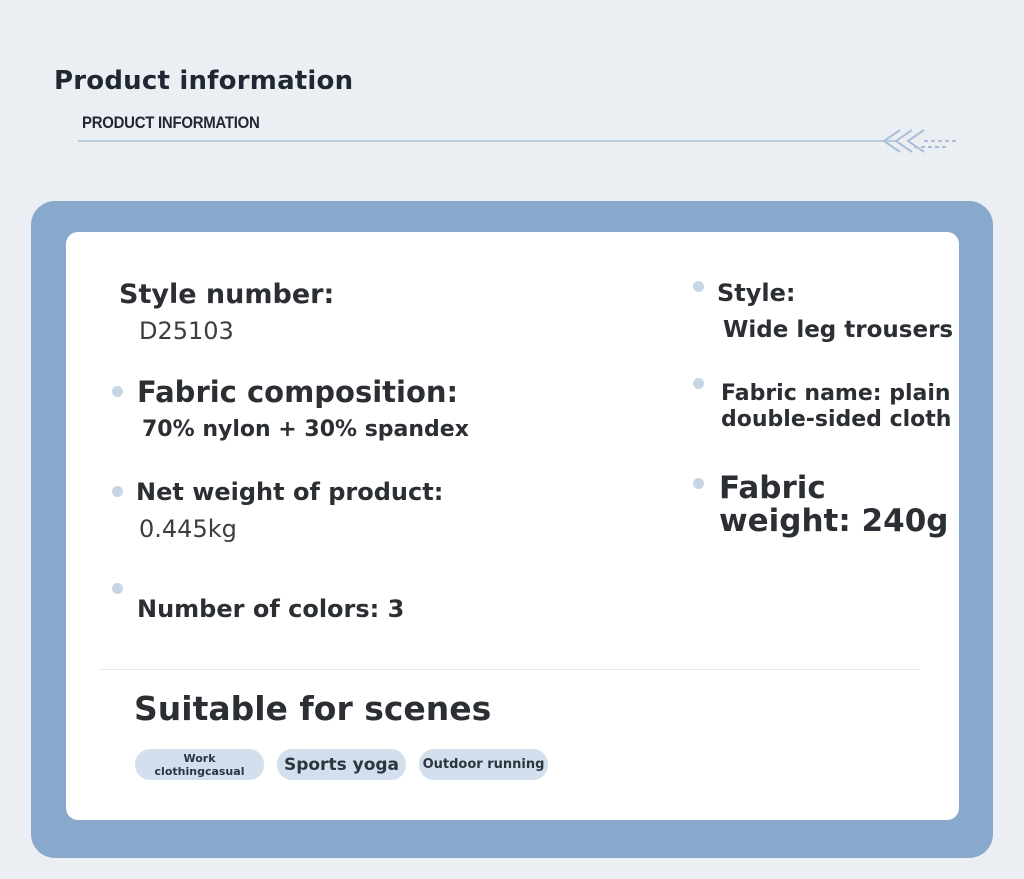 Image resolution: width=1024 pixels, height=879 pixels. What do you see at coordinates (298, 392) in the screenshot?
I see `fabric-composition-label: Fabric composition:` at bounding box center [298, 392].